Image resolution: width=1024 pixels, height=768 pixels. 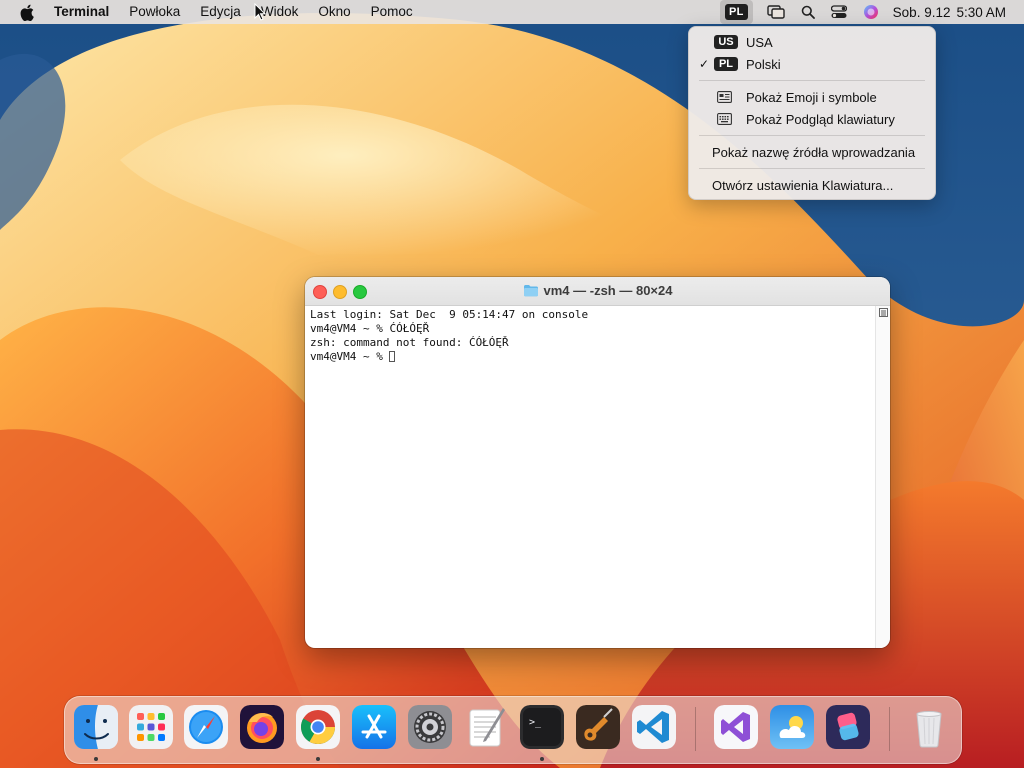 I want to click on weather-icon, so click(x=792, y=727).